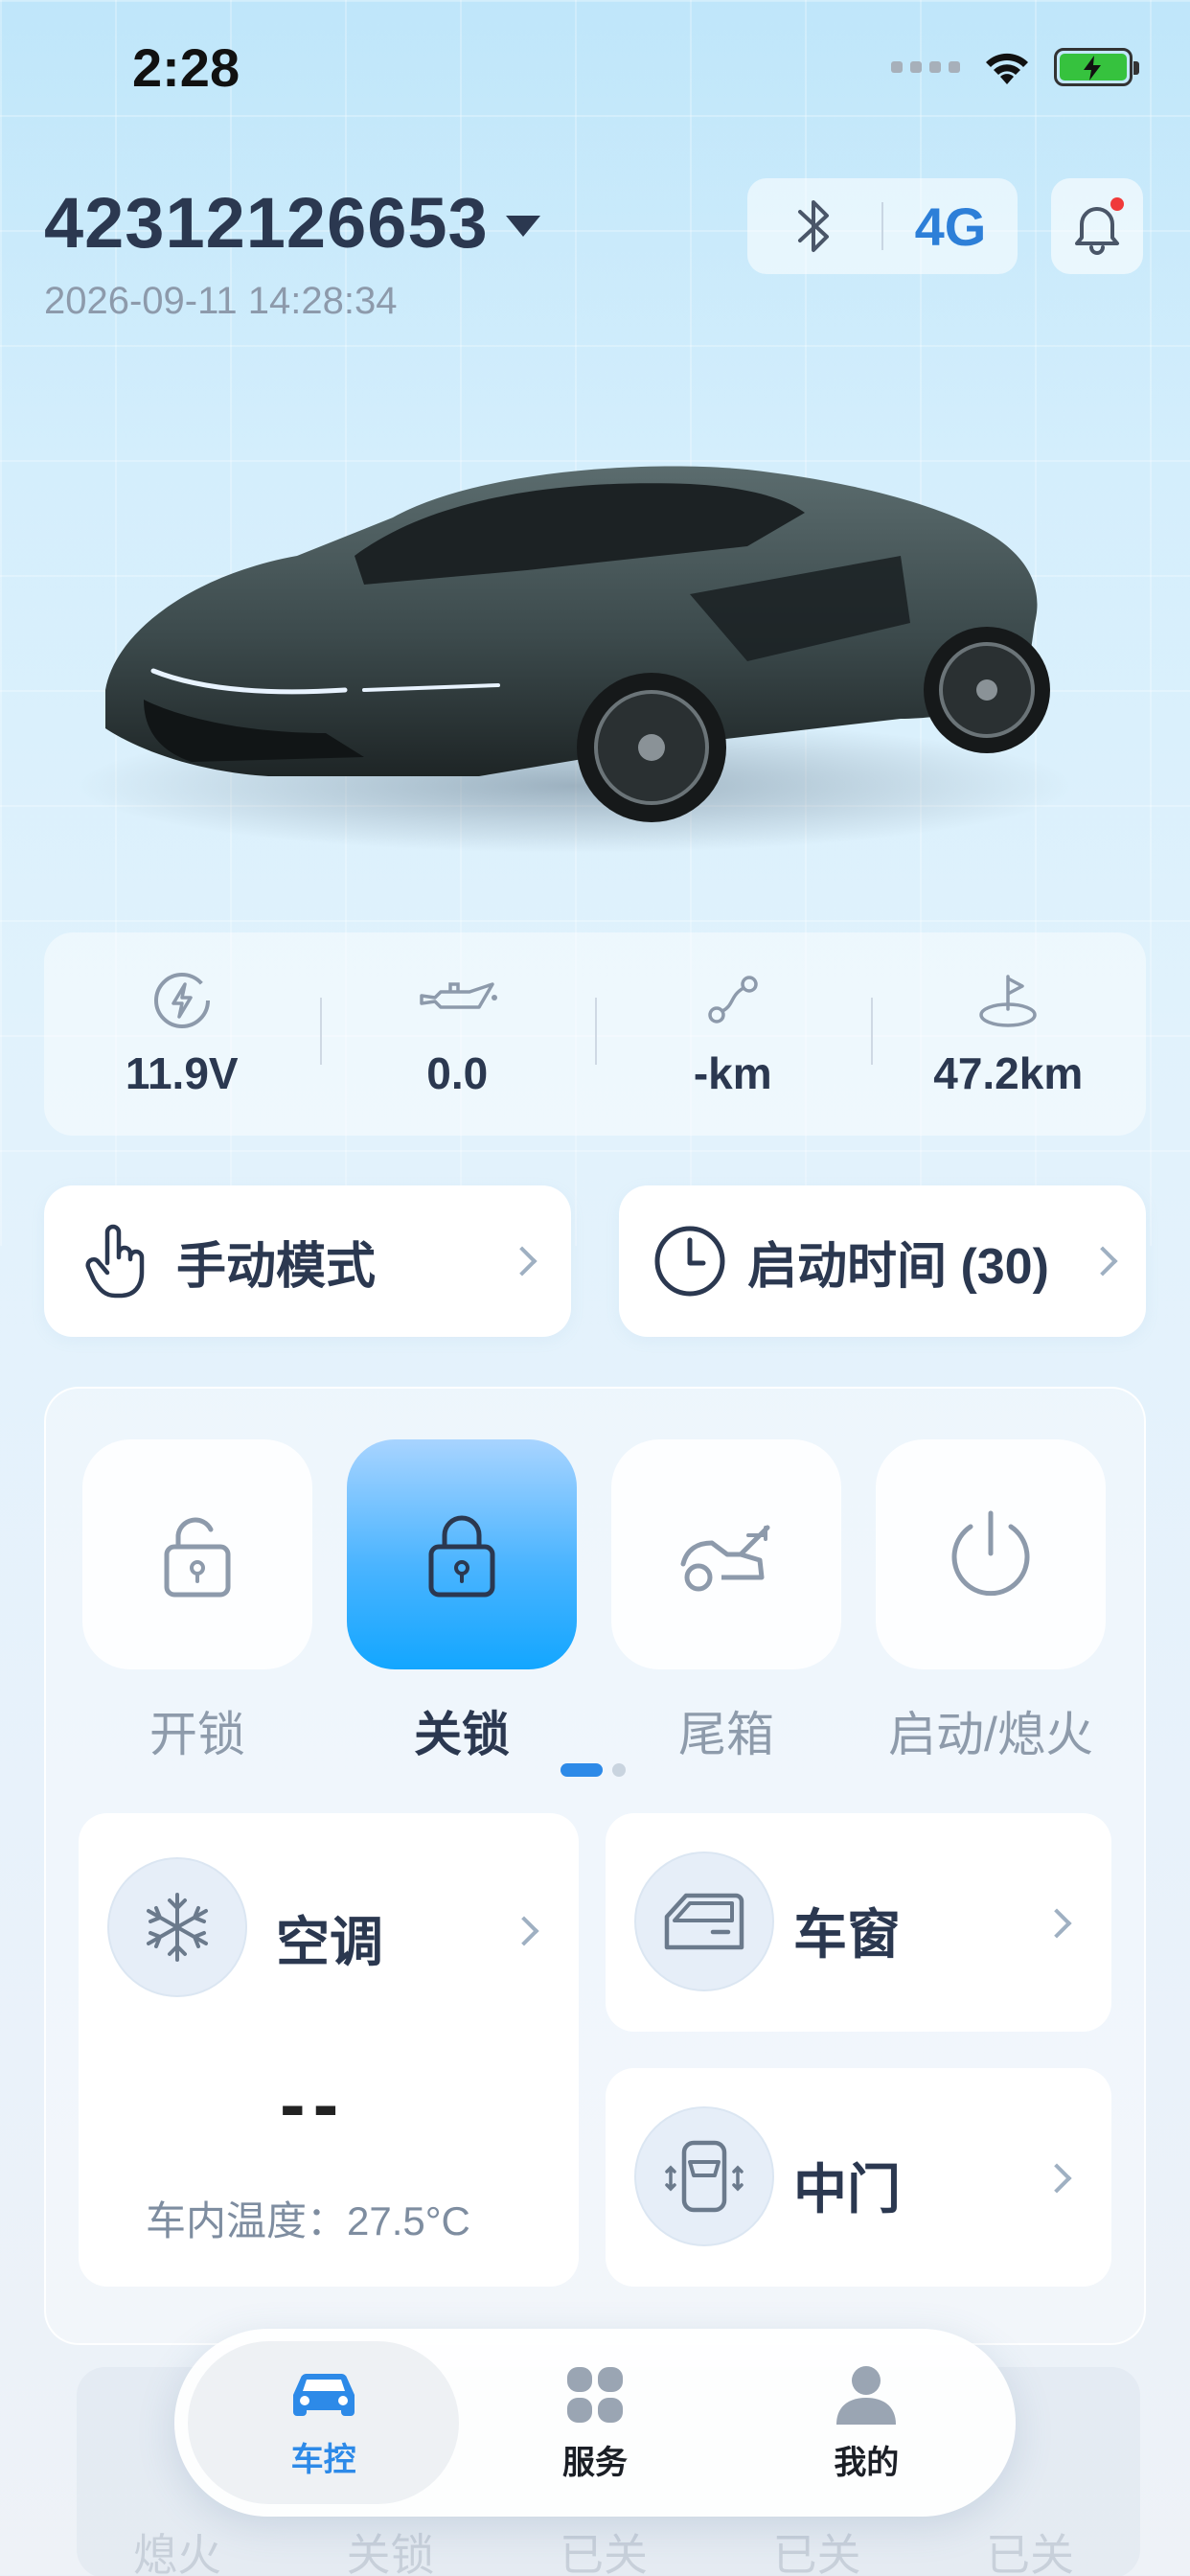 The width and height of the screenshot is (1190, 2576). I want to click on grid-icon, so click(594, 2394).